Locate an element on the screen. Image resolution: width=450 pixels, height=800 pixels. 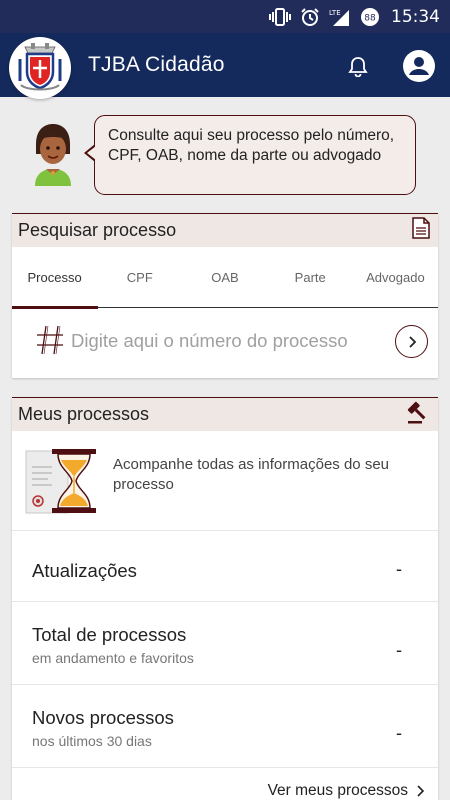
tab-oab: OAB is located at coordinates (224, 277).